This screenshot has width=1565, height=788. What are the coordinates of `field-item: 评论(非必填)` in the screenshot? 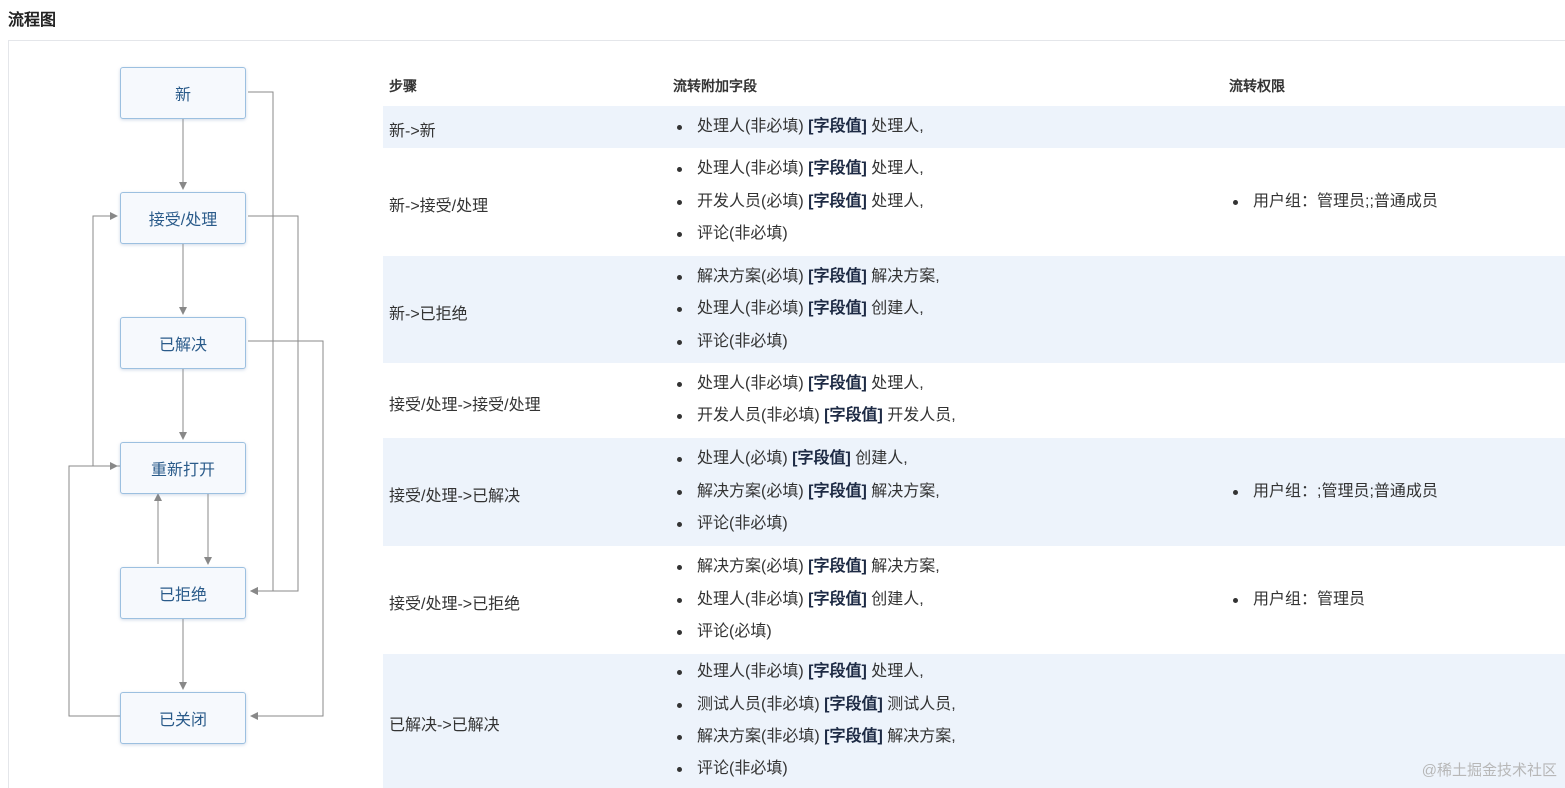 It's located at (806, 524).